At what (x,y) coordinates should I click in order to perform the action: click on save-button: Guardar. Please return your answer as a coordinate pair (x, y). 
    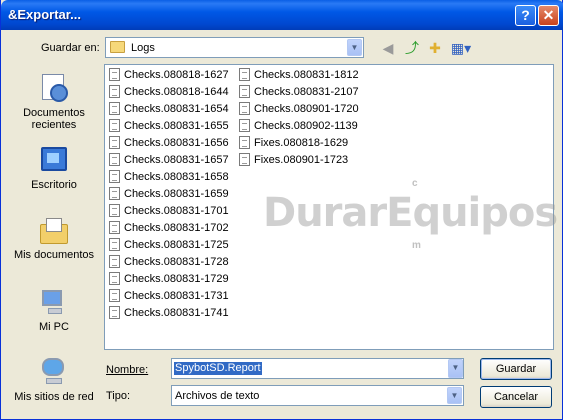
    Looking at the image, I should click on (516, 369).